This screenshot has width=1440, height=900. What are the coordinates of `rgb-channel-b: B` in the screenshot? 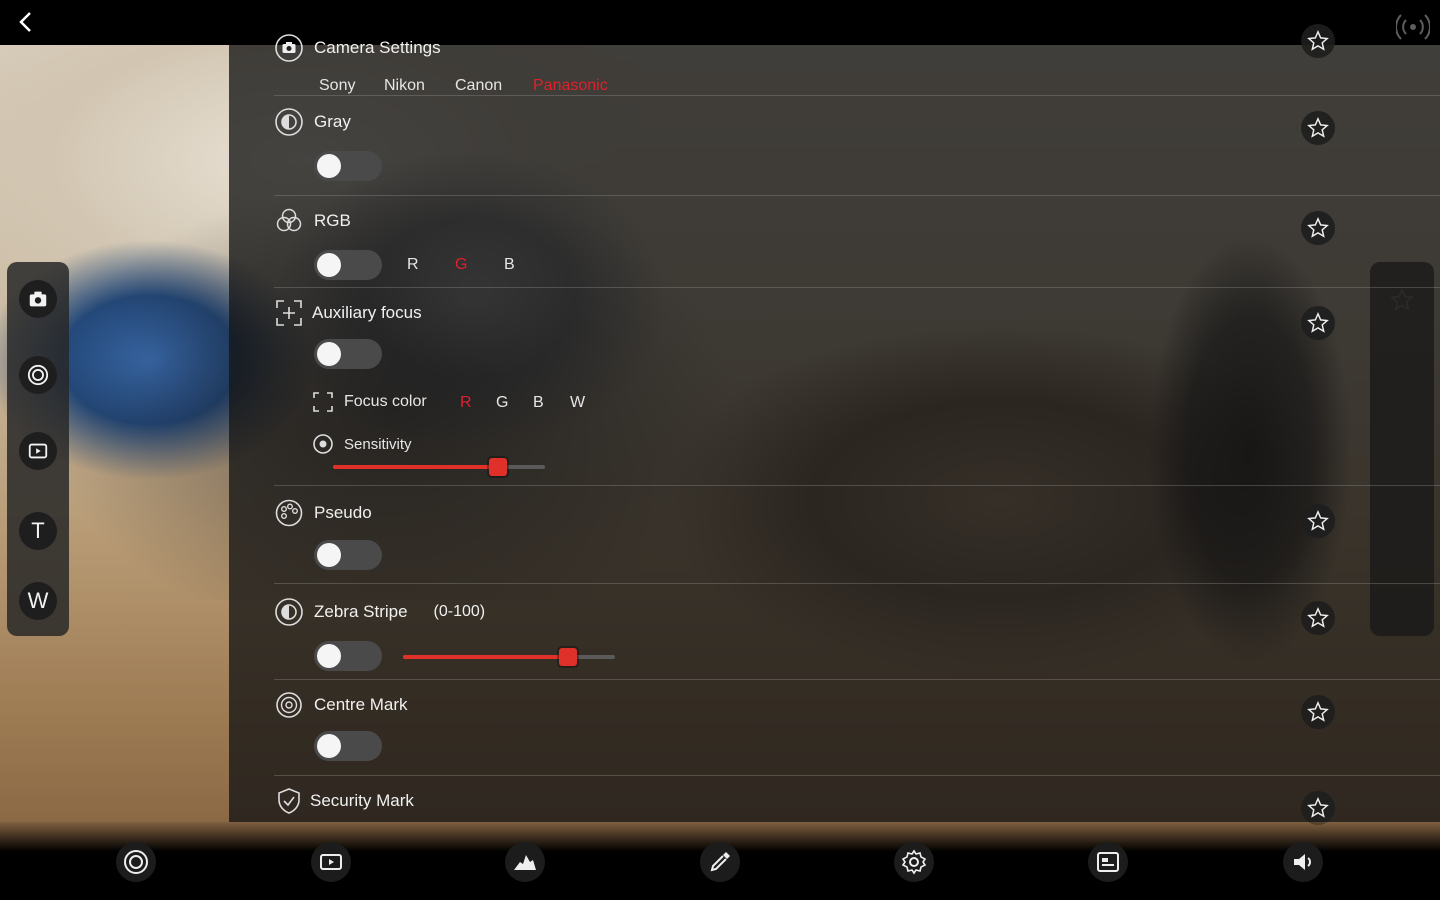 It's located at (509, 265).